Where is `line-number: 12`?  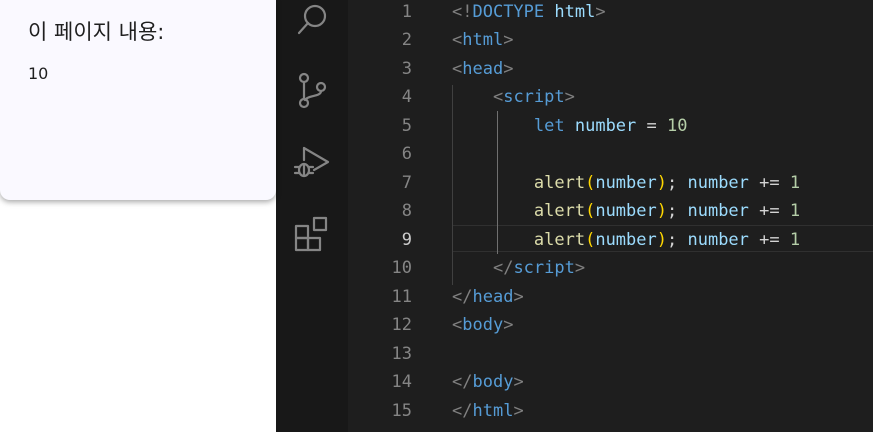 line-number: 12 is located at coordinates (401, 325).